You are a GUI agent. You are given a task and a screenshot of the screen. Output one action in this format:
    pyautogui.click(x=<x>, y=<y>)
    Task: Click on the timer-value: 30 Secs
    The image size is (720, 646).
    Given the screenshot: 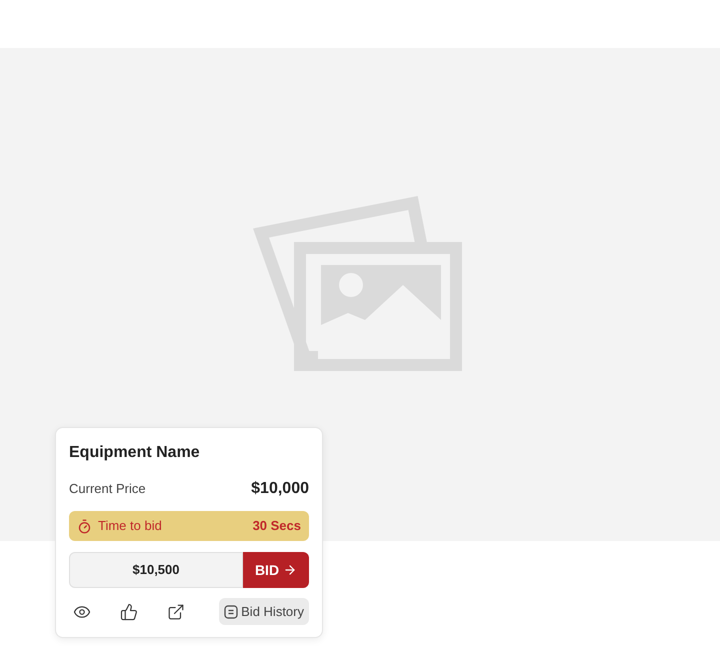 What is the action you would take?
    pyautogui.click(x=276, y=526)
    